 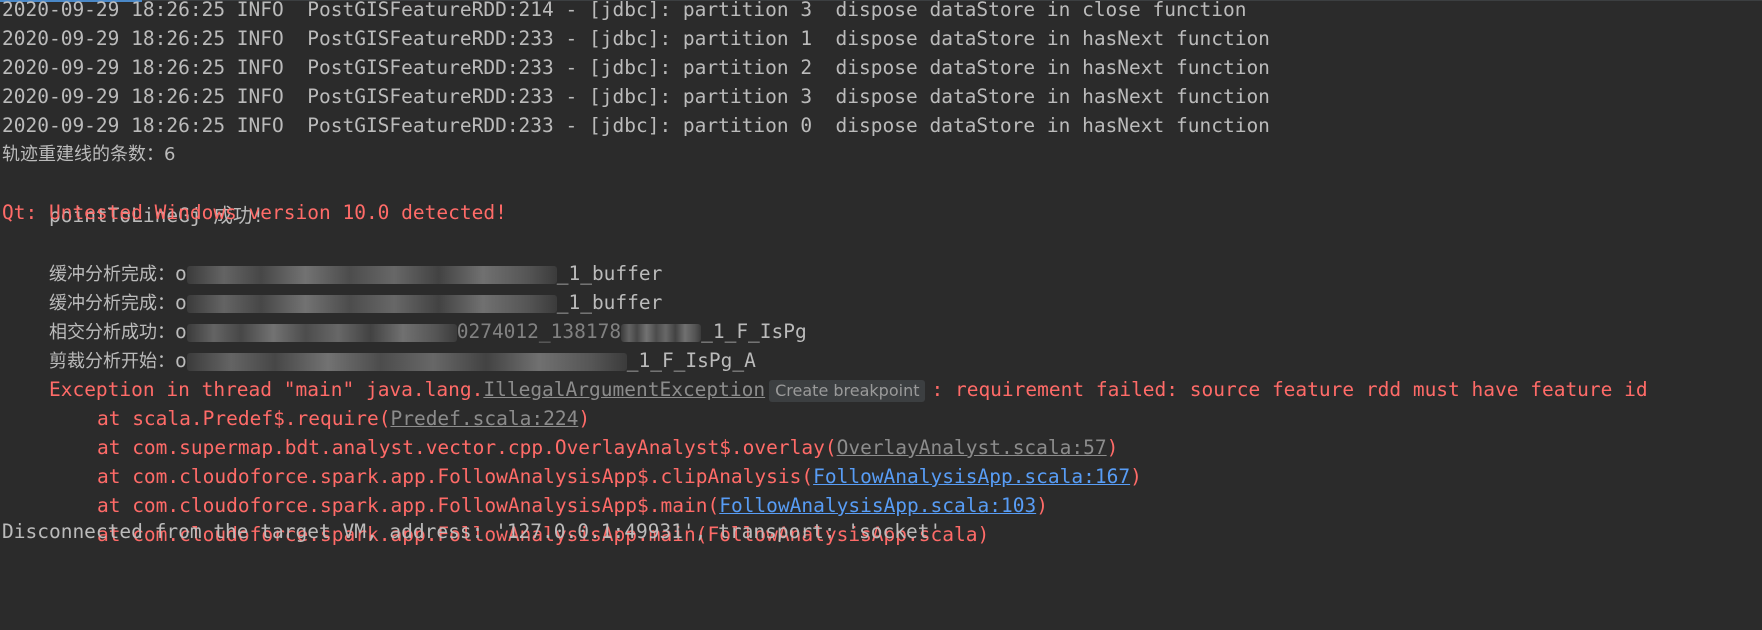 I want to click on success-line: pointToLineGj 成功!, so click(x=133, y=197).